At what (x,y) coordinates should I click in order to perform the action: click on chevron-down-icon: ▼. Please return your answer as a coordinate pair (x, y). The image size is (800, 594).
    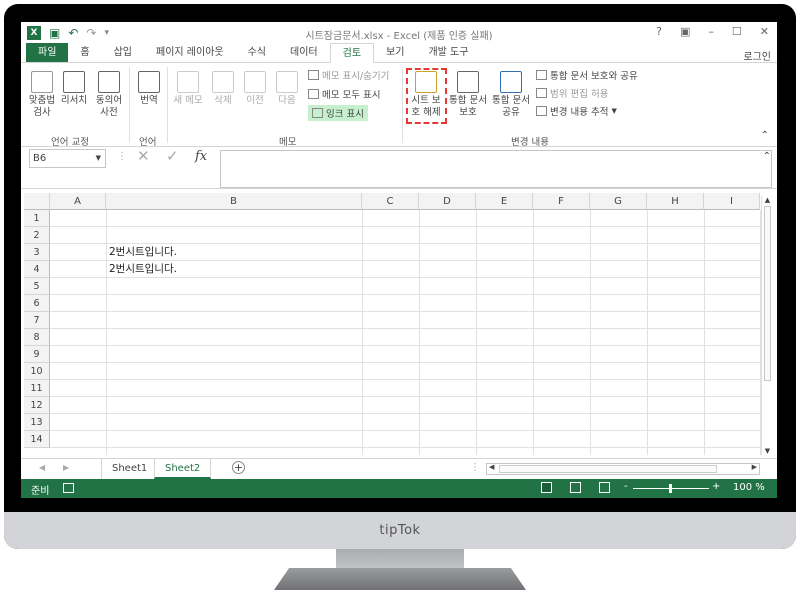
    Looking at the image, I should click on (614, 111).